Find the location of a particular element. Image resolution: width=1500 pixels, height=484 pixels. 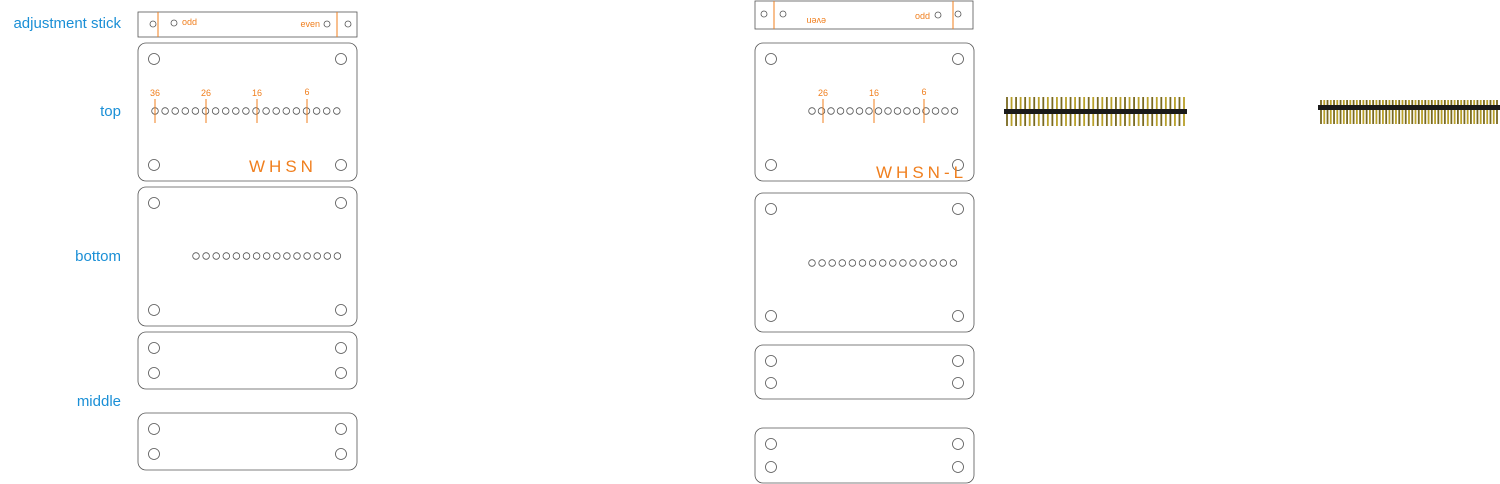

label-middle: middle is located at coordinates (99, 401).